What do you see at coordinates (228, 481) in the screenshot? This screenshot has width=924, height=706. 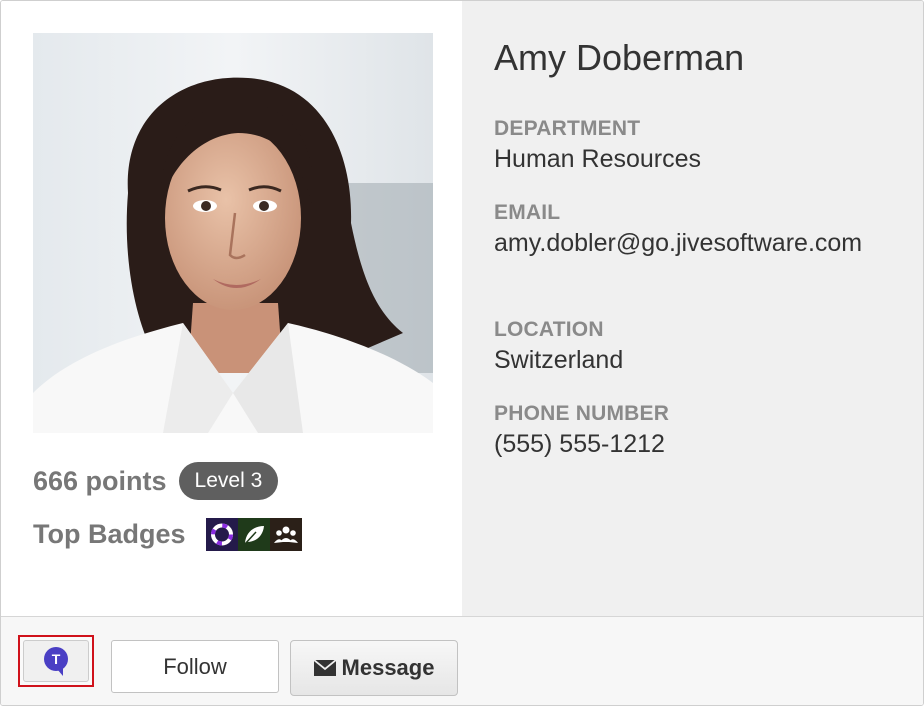 I see `level-badge: Level 3` at bounding box center [228, 481].